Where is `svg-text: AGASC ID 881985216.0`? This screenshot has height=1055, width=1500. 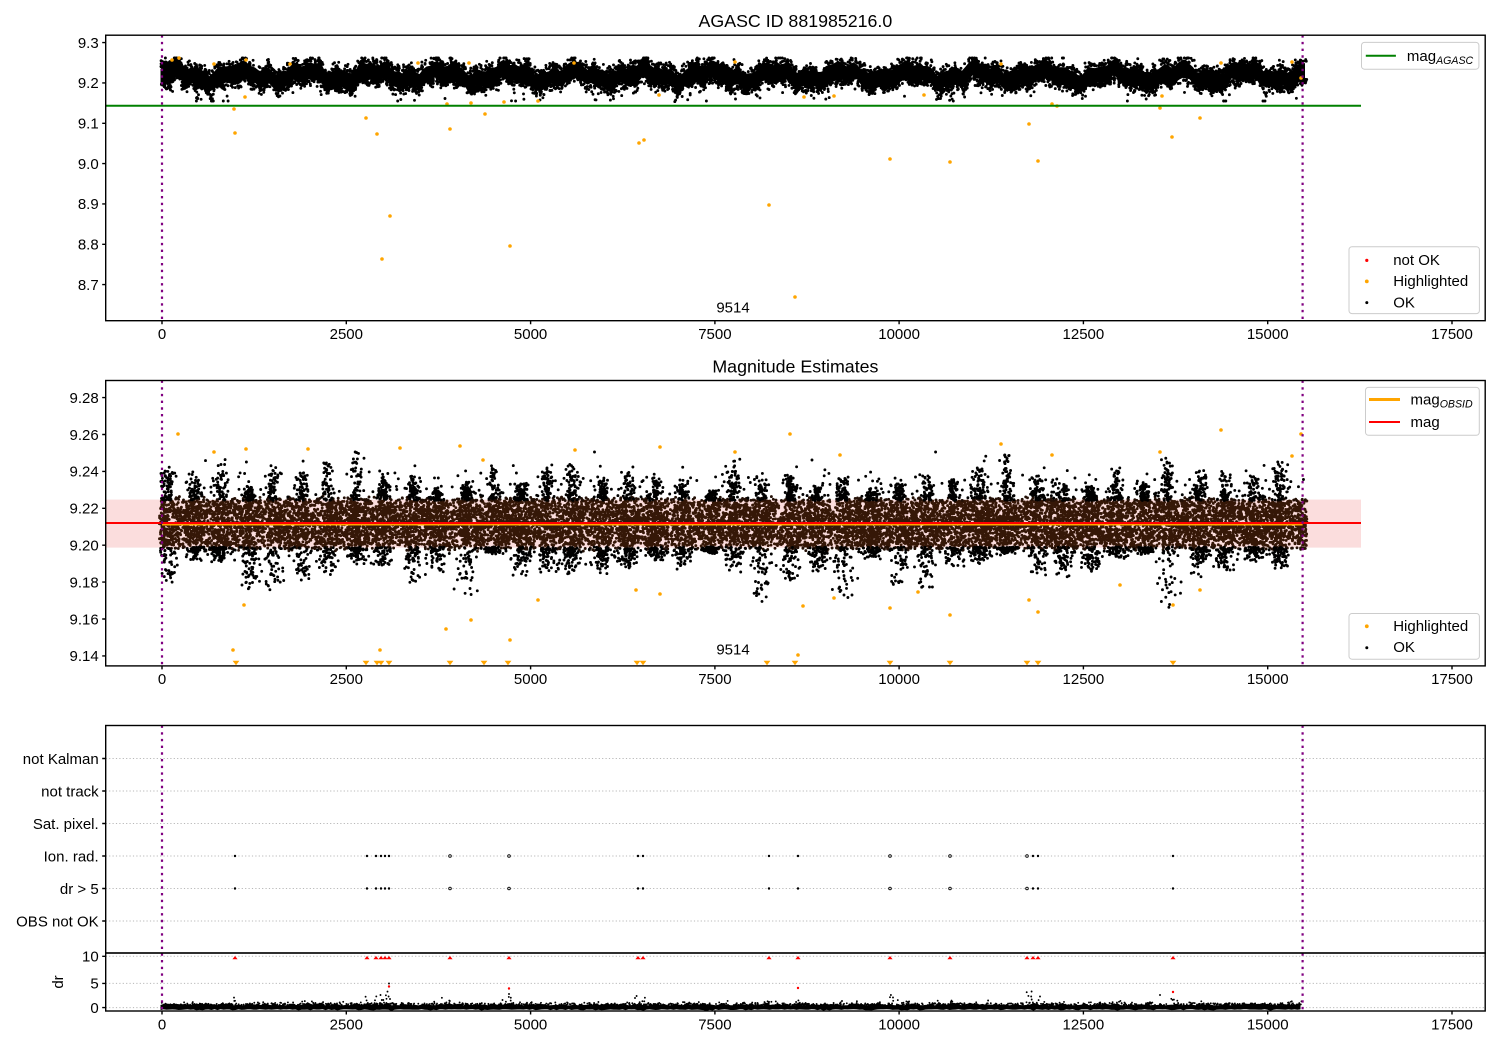
svg-text: AGASC ID 881985216.0 is located at coordinates (796, 21).